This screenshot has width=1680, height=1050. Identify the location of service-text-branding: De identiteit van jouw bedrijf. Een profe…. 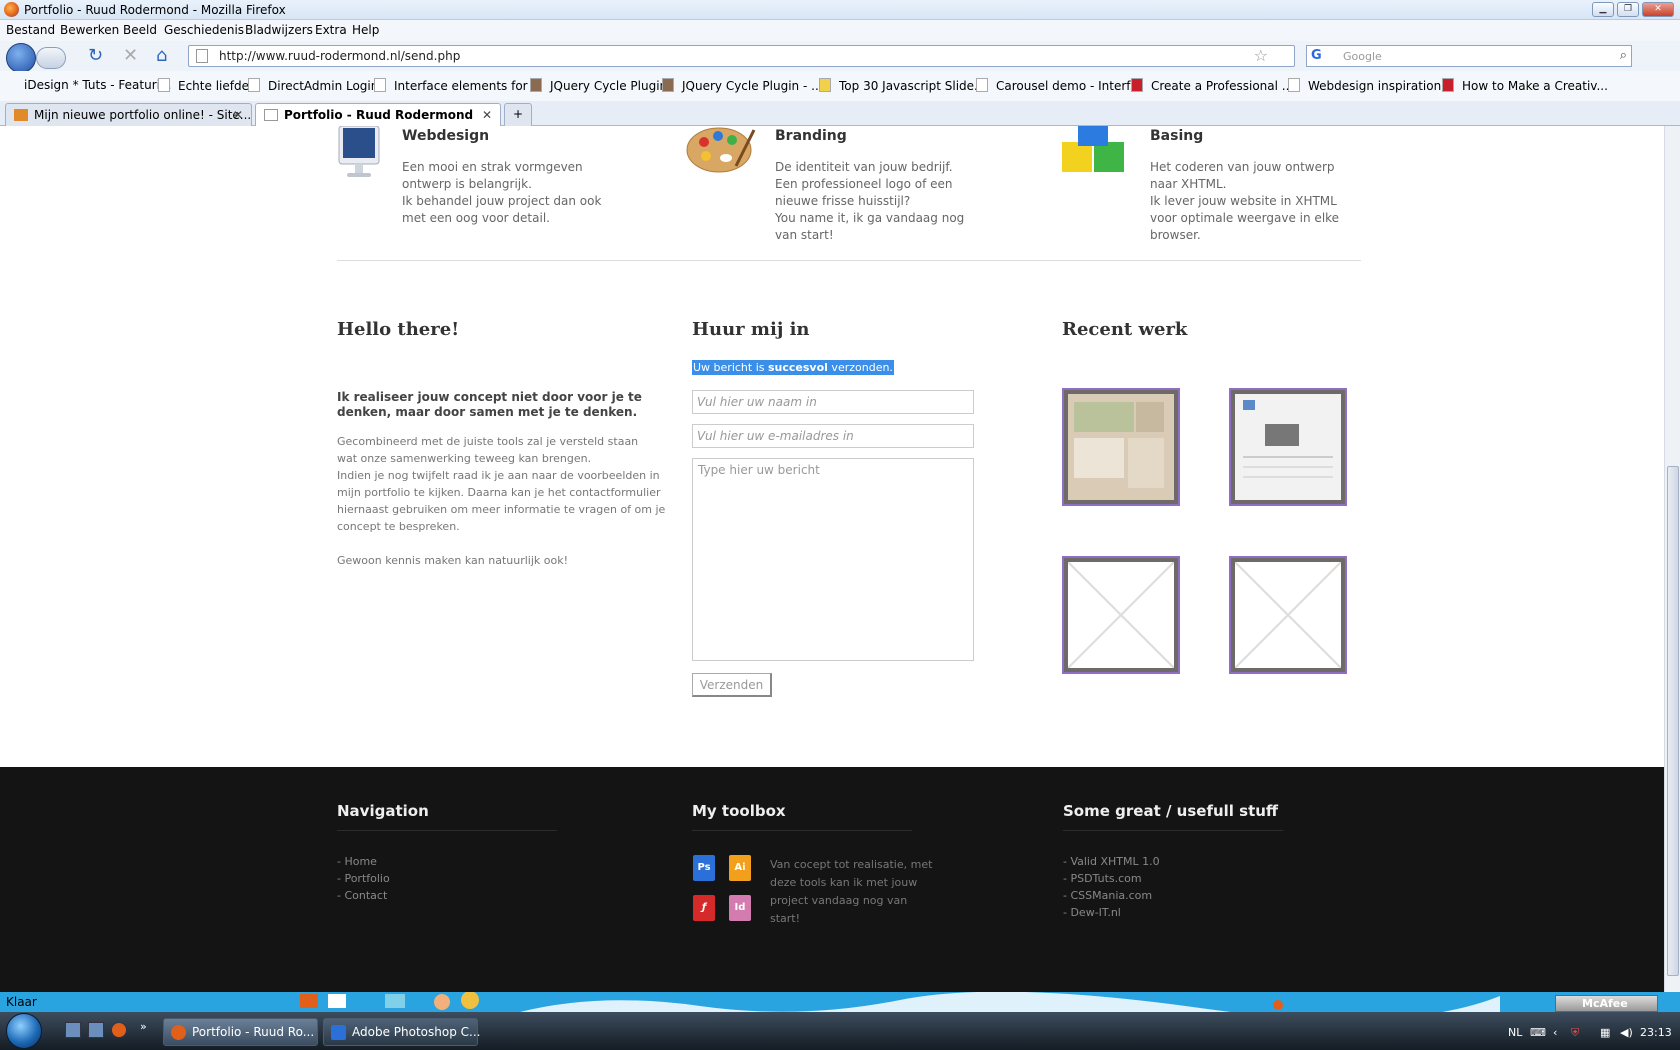
(870, 201).